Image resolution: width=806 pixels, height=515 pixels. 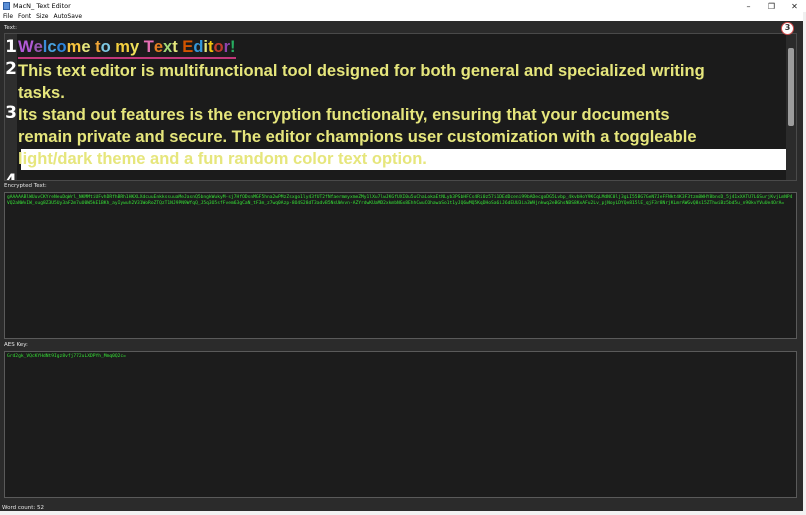 I want to click on menu-file: File, so click(x=8, y=16).